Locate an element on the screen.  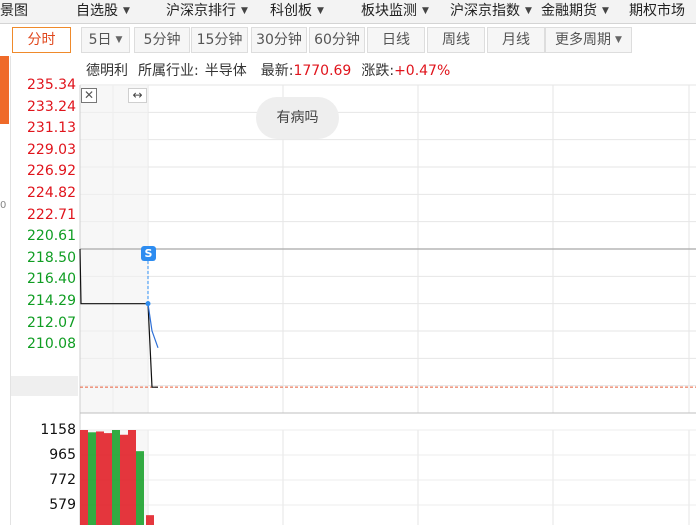
resize-handle-icon: ↔ is located at coordinates (137, 95).